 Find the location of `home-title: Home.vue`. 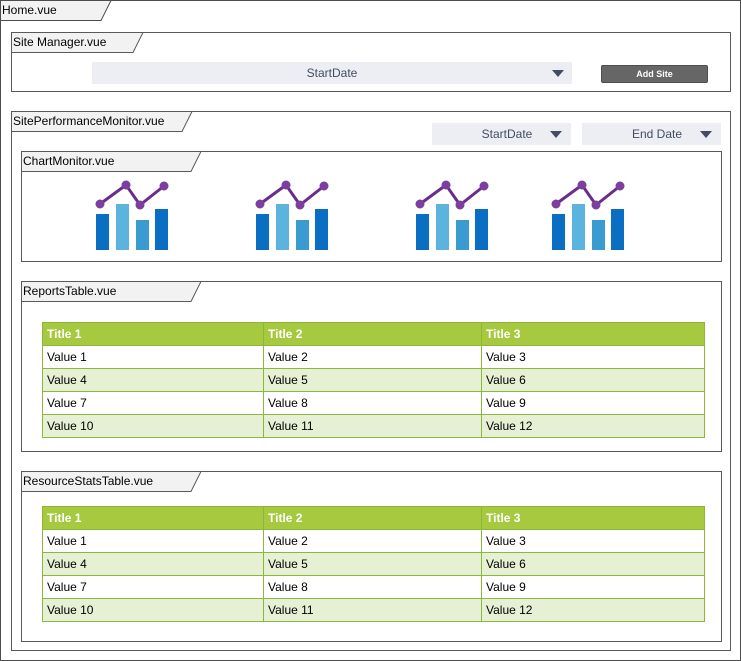

home-title: Home.vue is located at coordinates (29, 10).